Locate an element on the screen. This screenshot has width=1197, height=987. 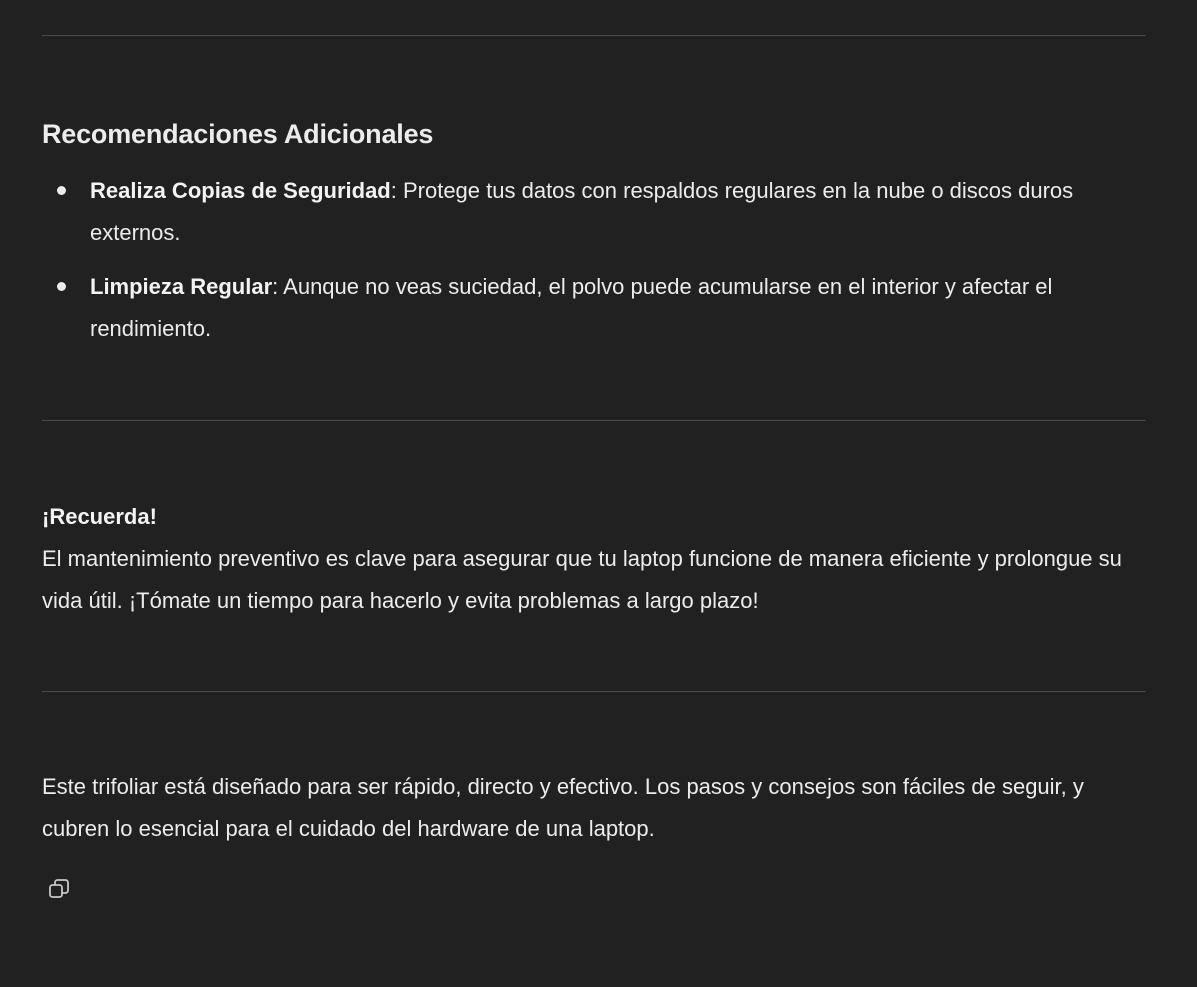
divider-top is located at coordinates (594, 35).